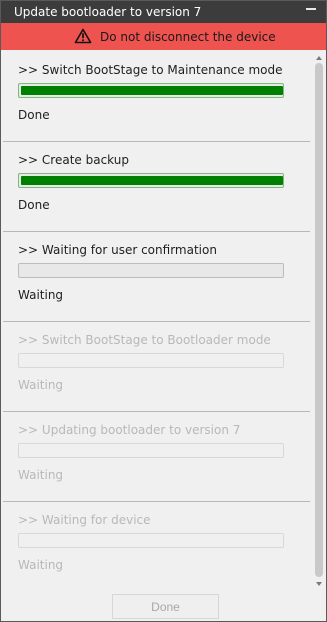 The height and width of the screenshot is (622, 327). I want to click on scroll-down-icon, so click(319, 584).